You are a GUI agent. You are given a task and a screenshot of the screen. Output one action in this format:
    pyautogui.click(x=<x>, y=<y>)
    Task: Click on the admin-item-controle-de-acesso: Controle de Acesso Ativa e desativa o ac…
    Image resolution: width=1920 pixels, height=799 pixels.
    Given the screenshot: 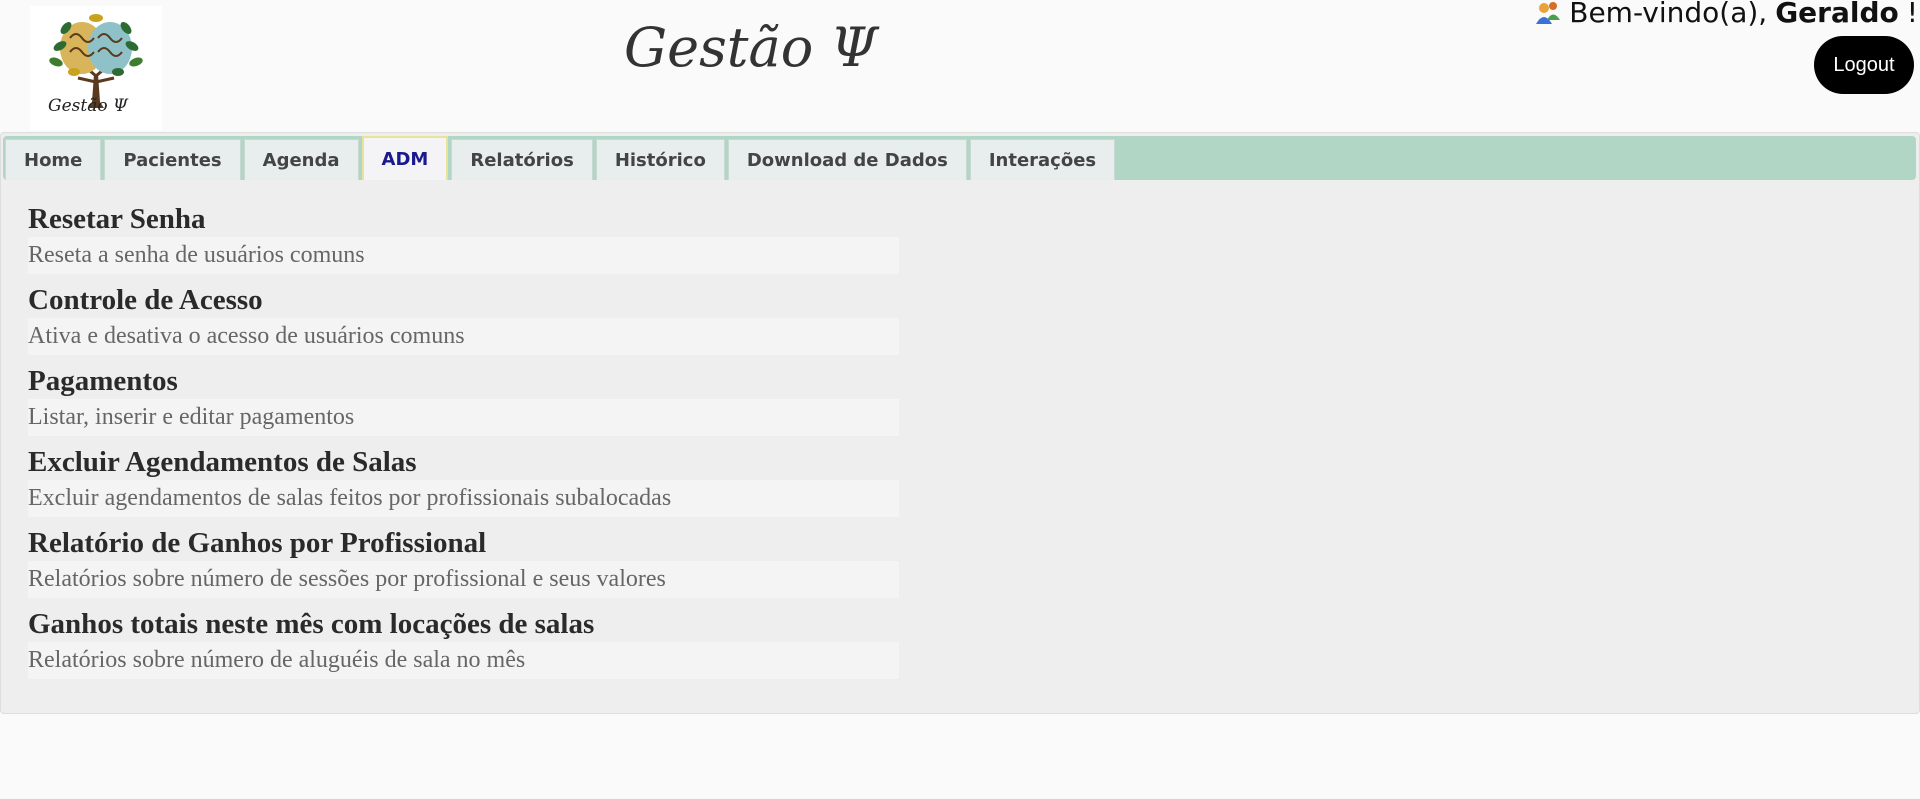 What is the action you would take?
    pyautogui.click(x=463, y=318)
    